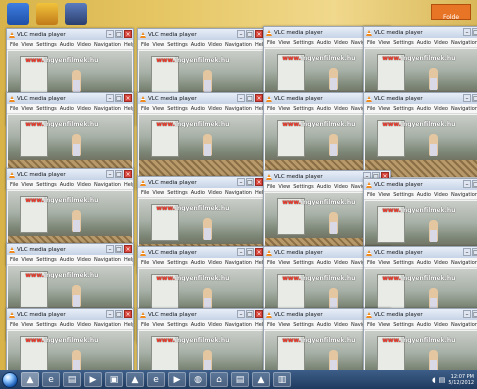 This screenshot has width=477, height=389. What do you see at coordinates (51, 379) in the screenshot?
I see `taskbar-ie-icon: e` at bounding box center [51, 379].